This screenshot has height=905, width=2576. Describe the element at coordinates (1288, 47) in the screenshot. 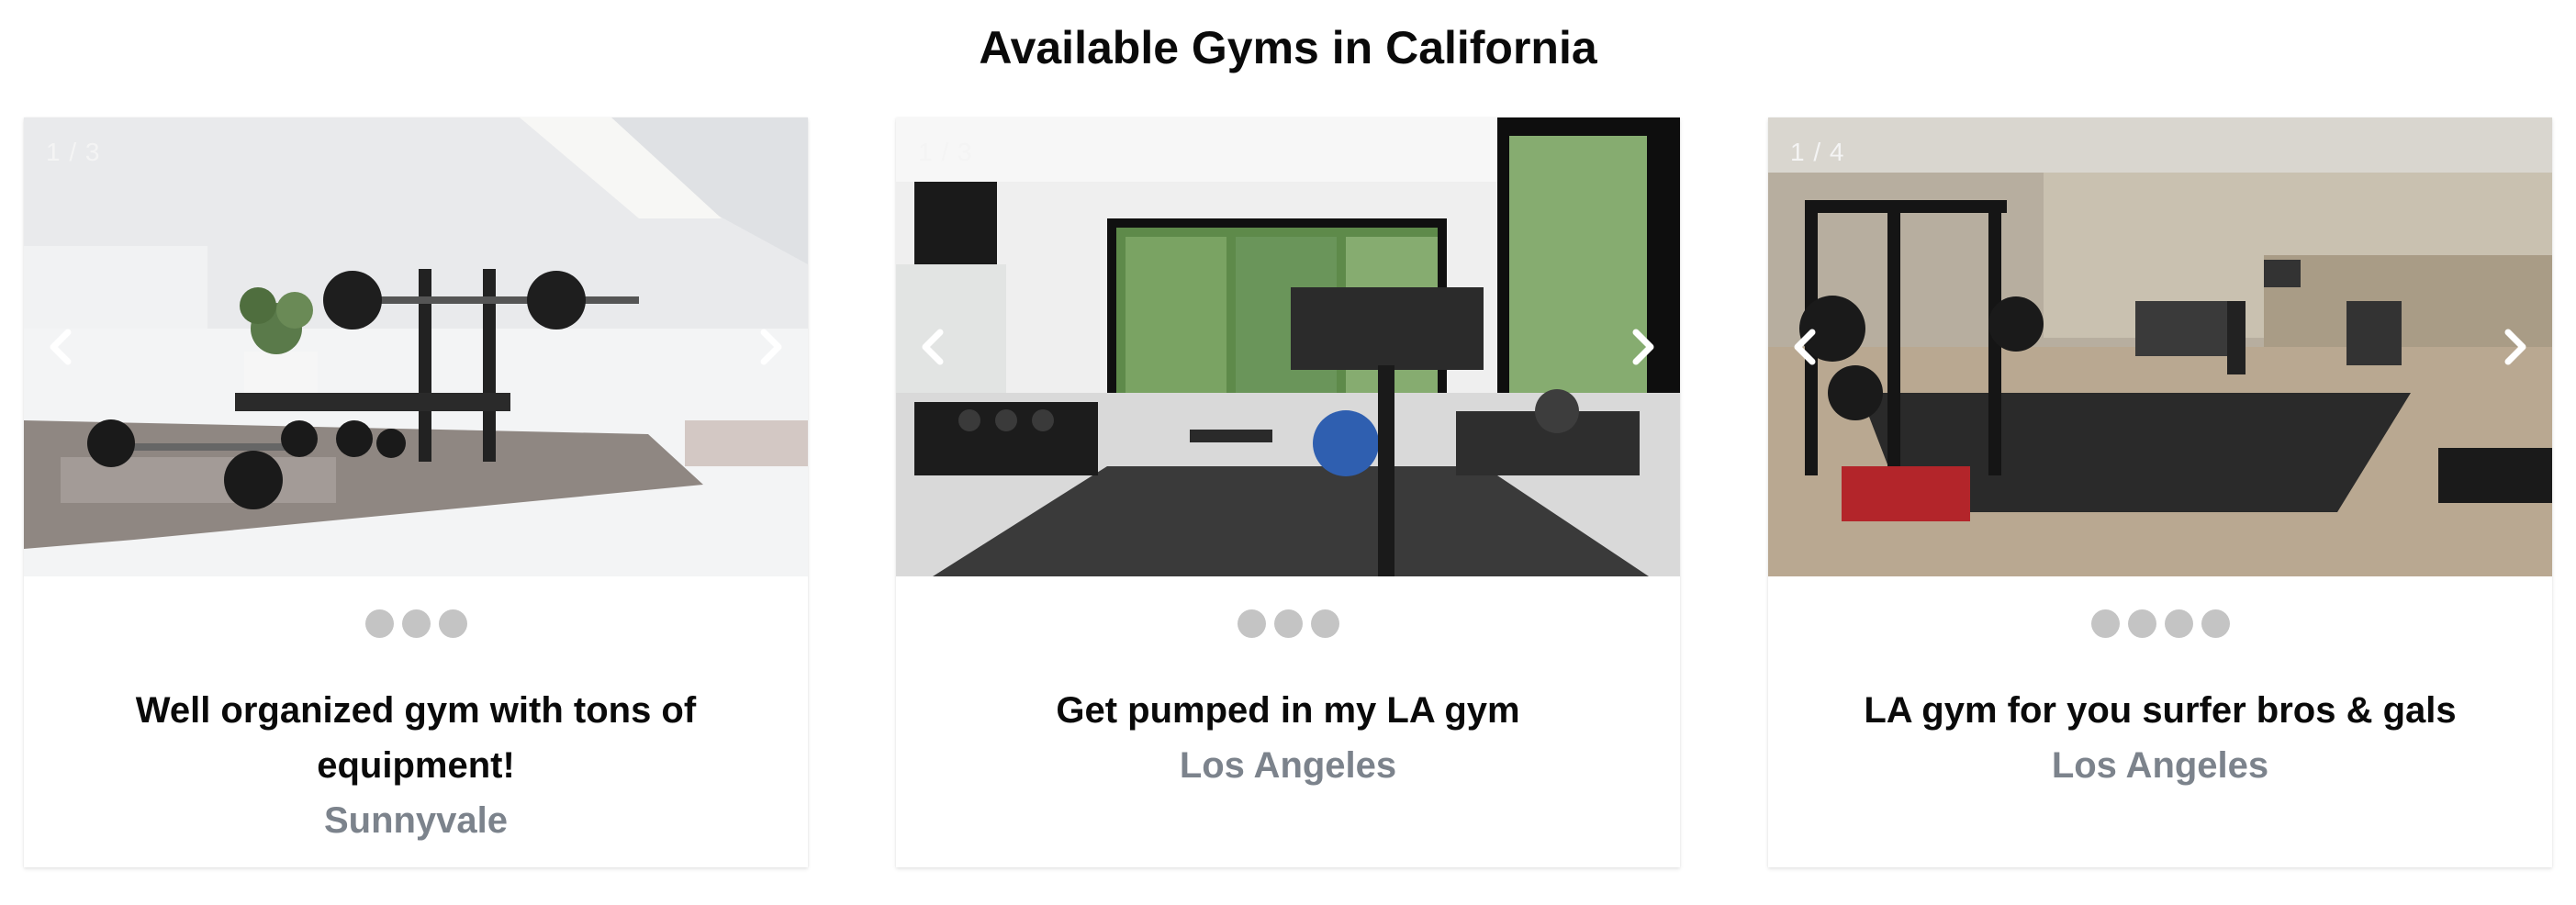

I see `page-title: Available Gyms in California` at that location.